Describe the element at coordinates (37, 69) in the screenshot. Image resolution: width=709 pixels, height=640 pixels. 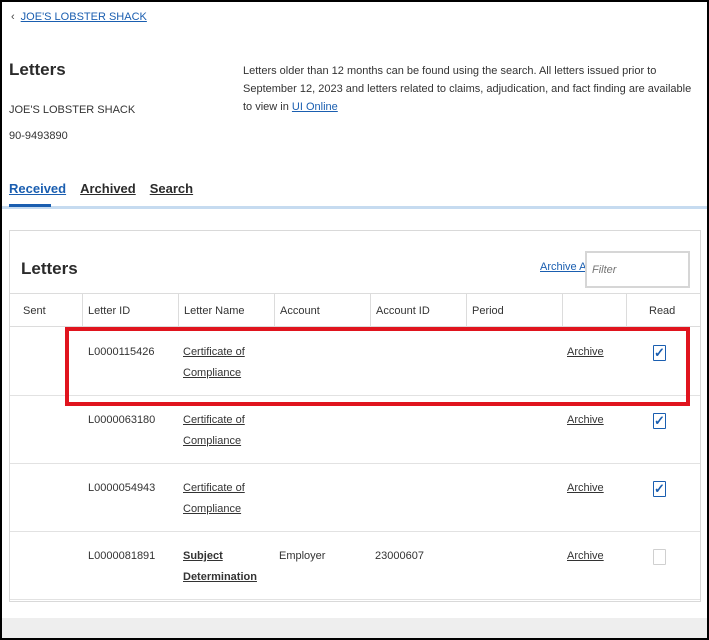
I see `page-title: Letters` at that location.